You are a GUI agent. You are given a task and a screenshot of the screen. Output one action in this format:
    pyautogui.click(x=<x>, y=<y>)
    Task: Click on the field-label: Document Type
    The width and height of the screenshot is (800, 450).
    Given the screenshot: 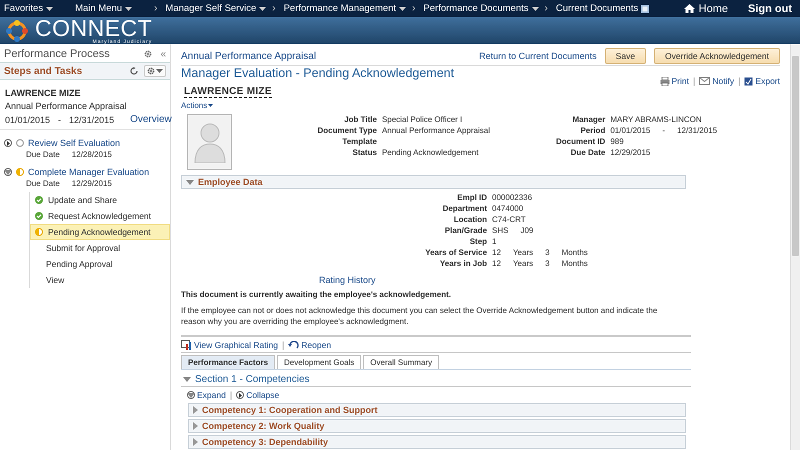 What is the action you would take?
    pyautogui.click(x=347, y=130)
    